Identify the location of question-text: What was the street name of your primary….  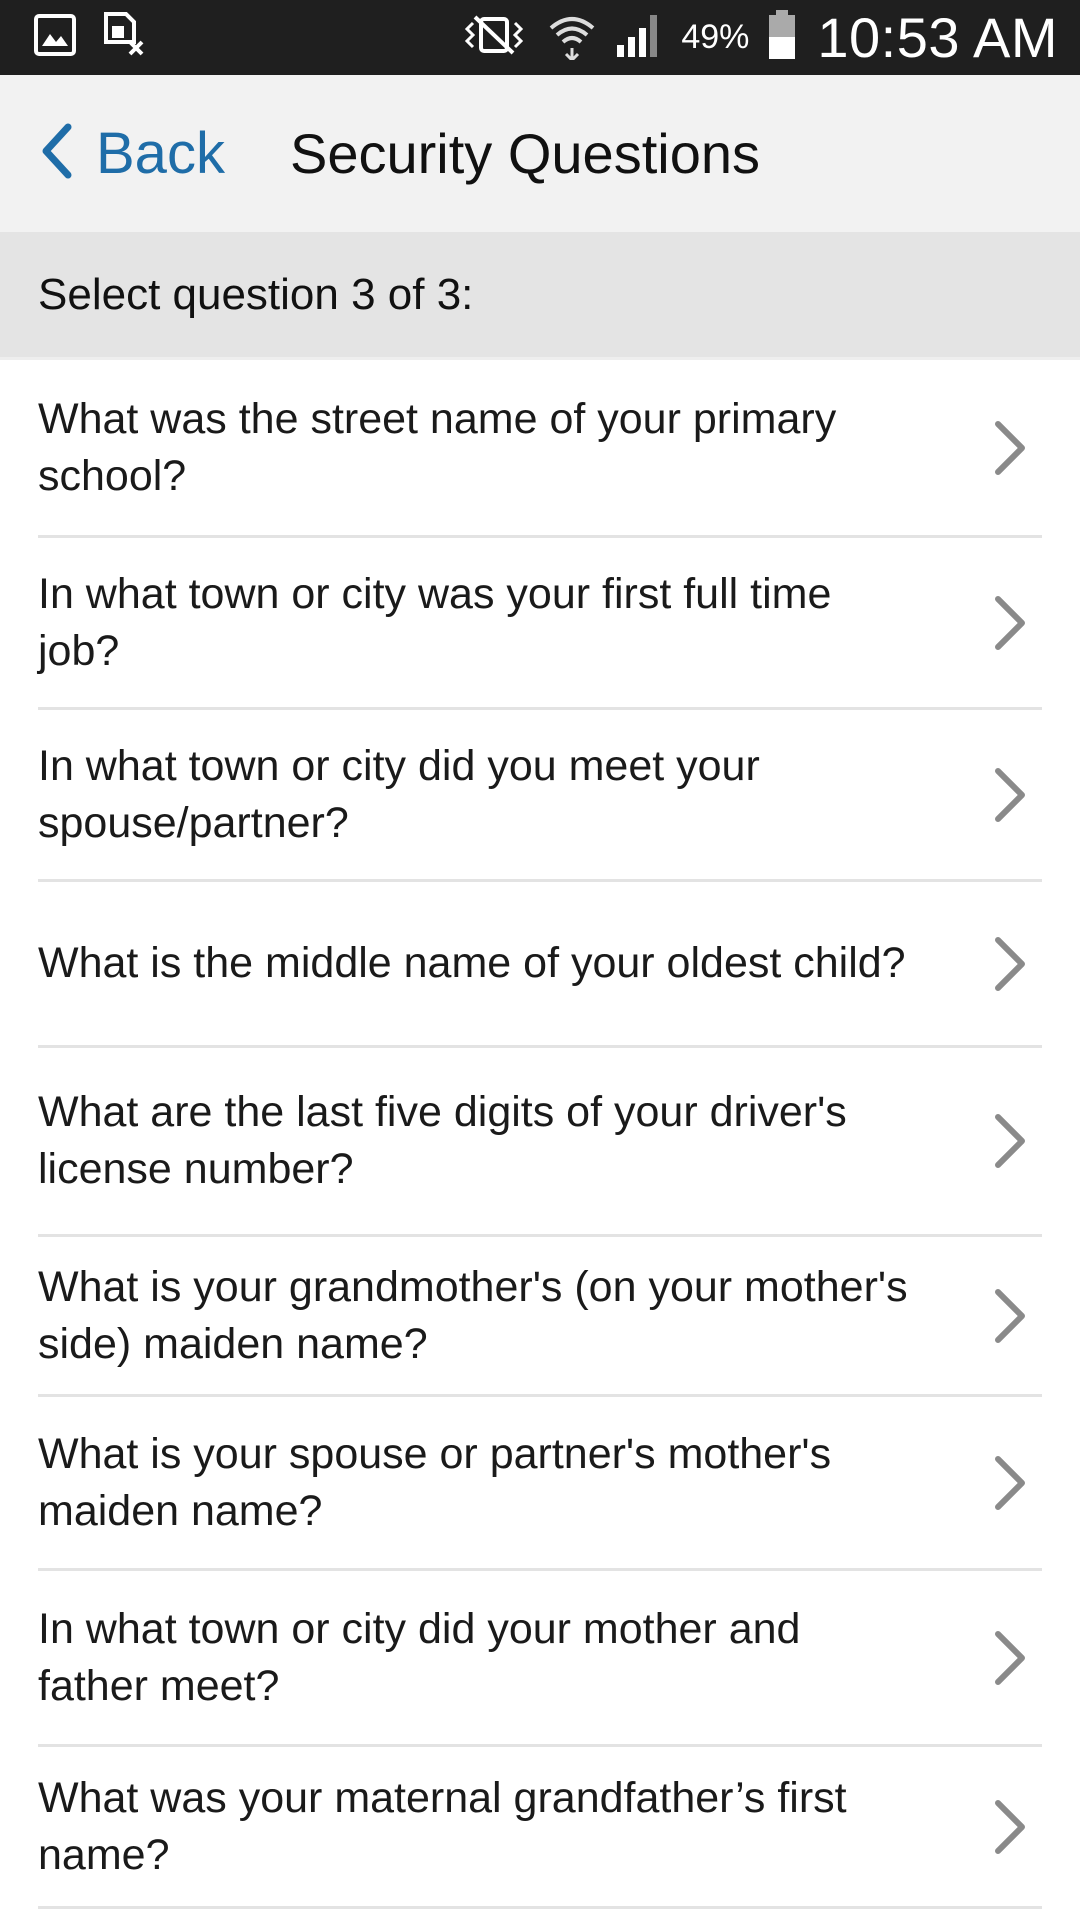
(437, 447).